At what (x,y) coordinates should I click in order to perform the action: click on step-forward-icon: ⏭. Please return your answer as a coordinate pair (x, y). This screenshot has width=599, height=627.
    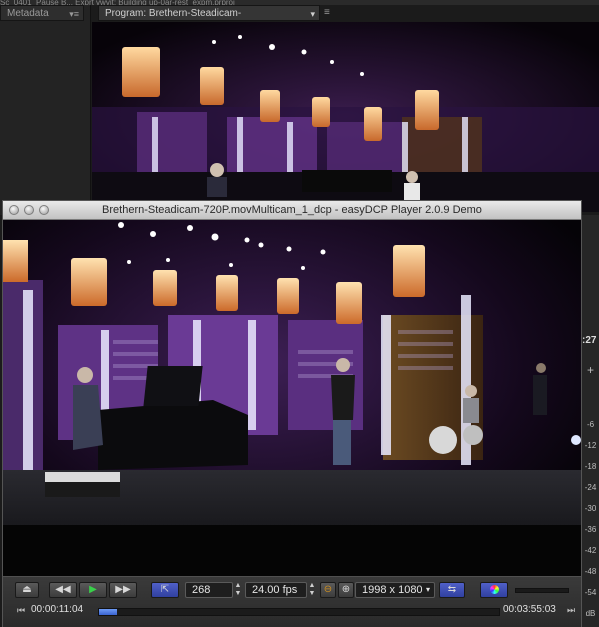
    Looking at the image, I should click on (571, 610).